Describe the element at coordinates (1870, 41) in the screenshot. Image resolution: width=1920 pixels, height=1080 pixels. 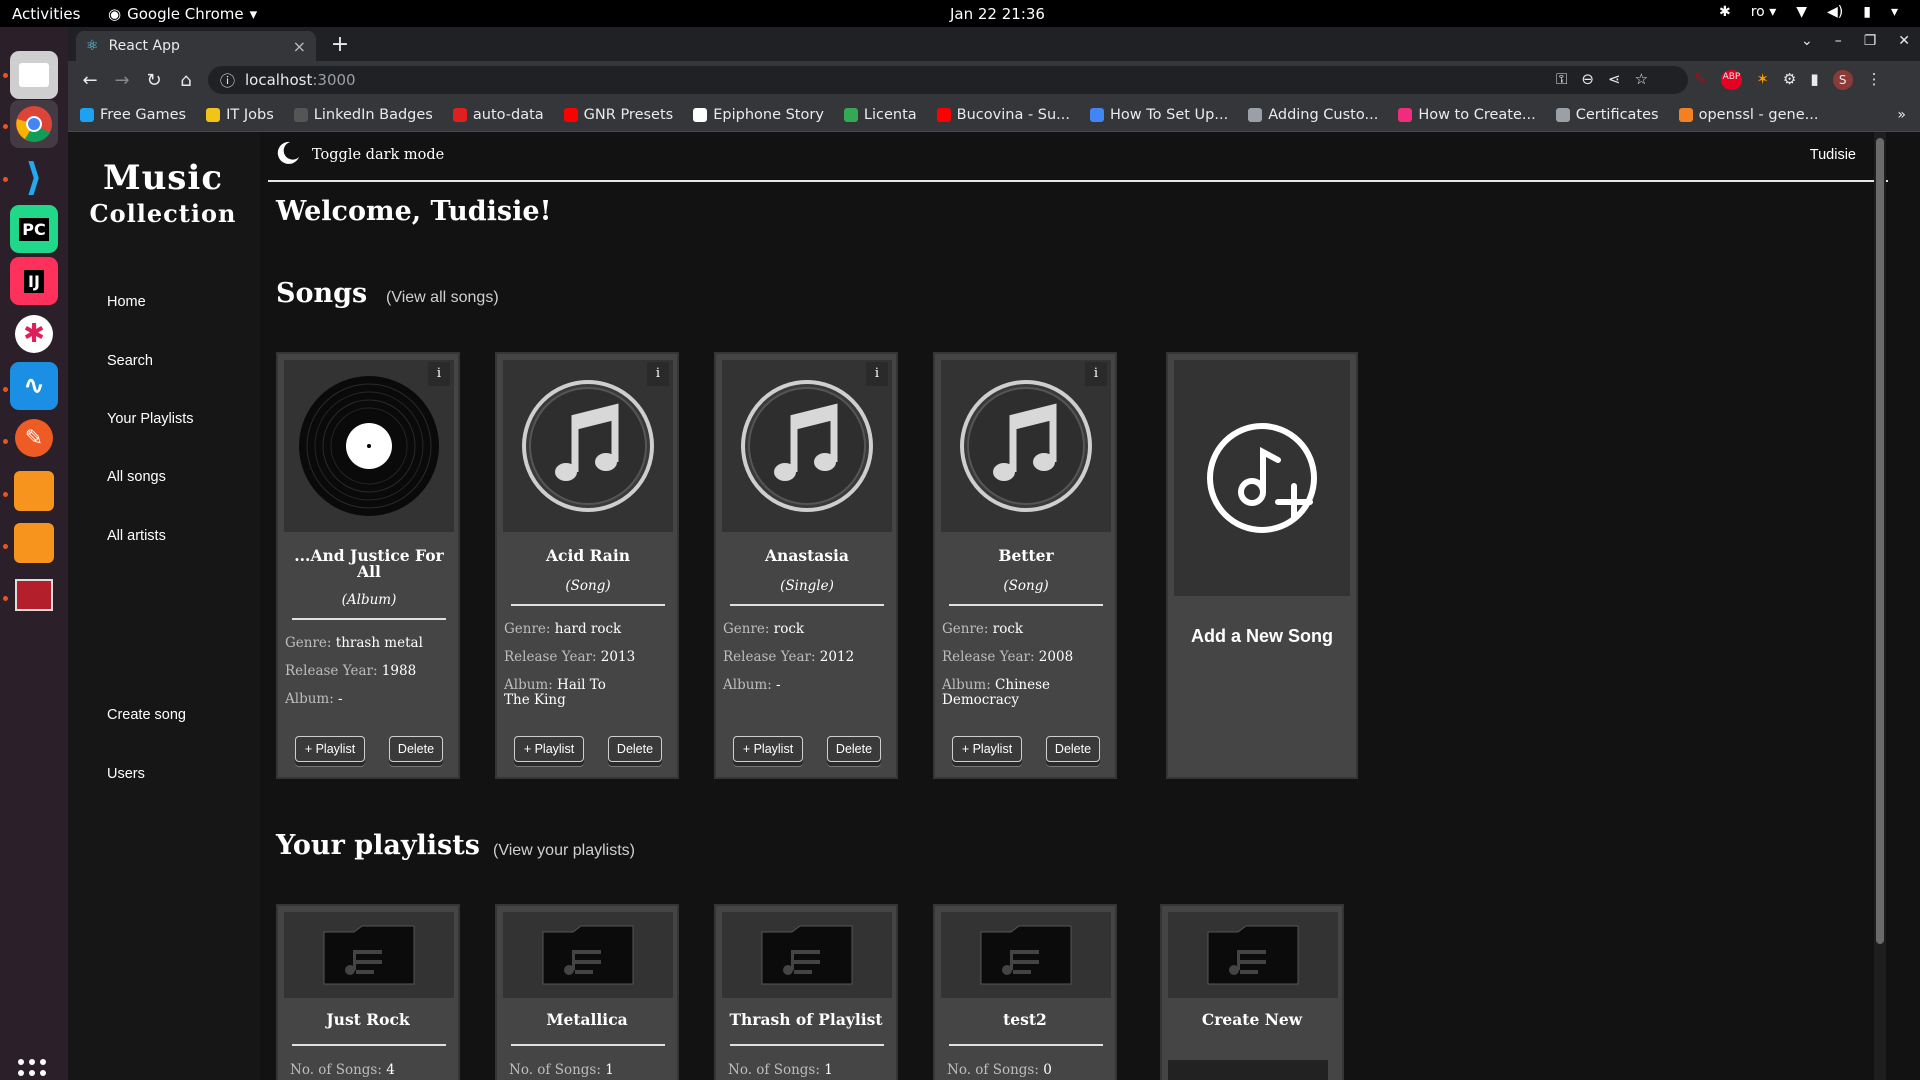
I see `maximize-icon: ❐` at that location.